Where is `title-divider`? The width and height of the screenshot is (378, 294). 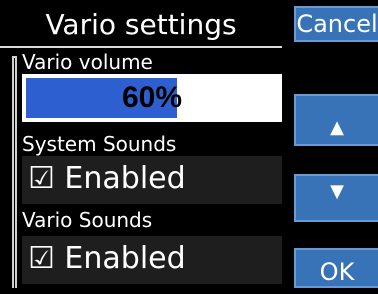
title-divider is located at coordinates (141, 47).